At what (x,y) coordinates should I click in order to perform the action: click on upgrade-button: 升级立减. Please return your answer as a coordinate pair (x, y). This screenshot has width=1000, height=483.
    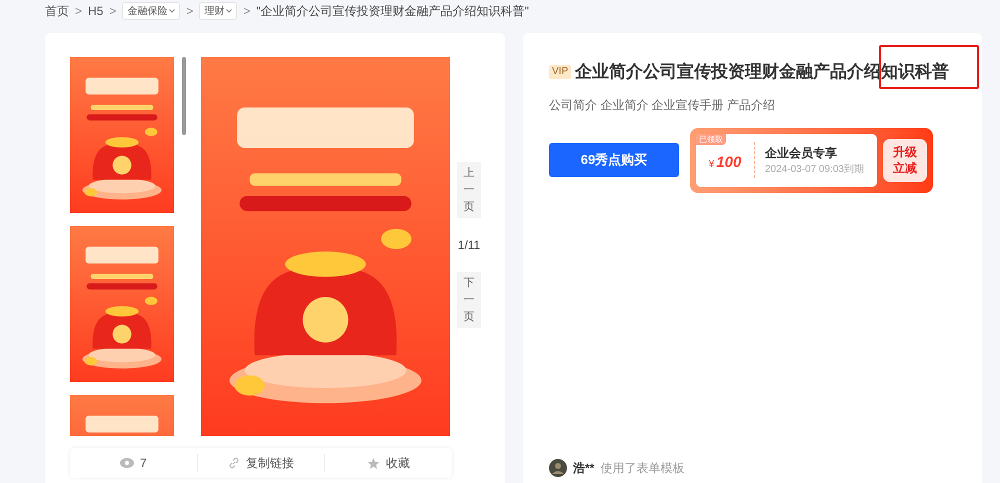
    Looking at the image, I should click on (905, 160).